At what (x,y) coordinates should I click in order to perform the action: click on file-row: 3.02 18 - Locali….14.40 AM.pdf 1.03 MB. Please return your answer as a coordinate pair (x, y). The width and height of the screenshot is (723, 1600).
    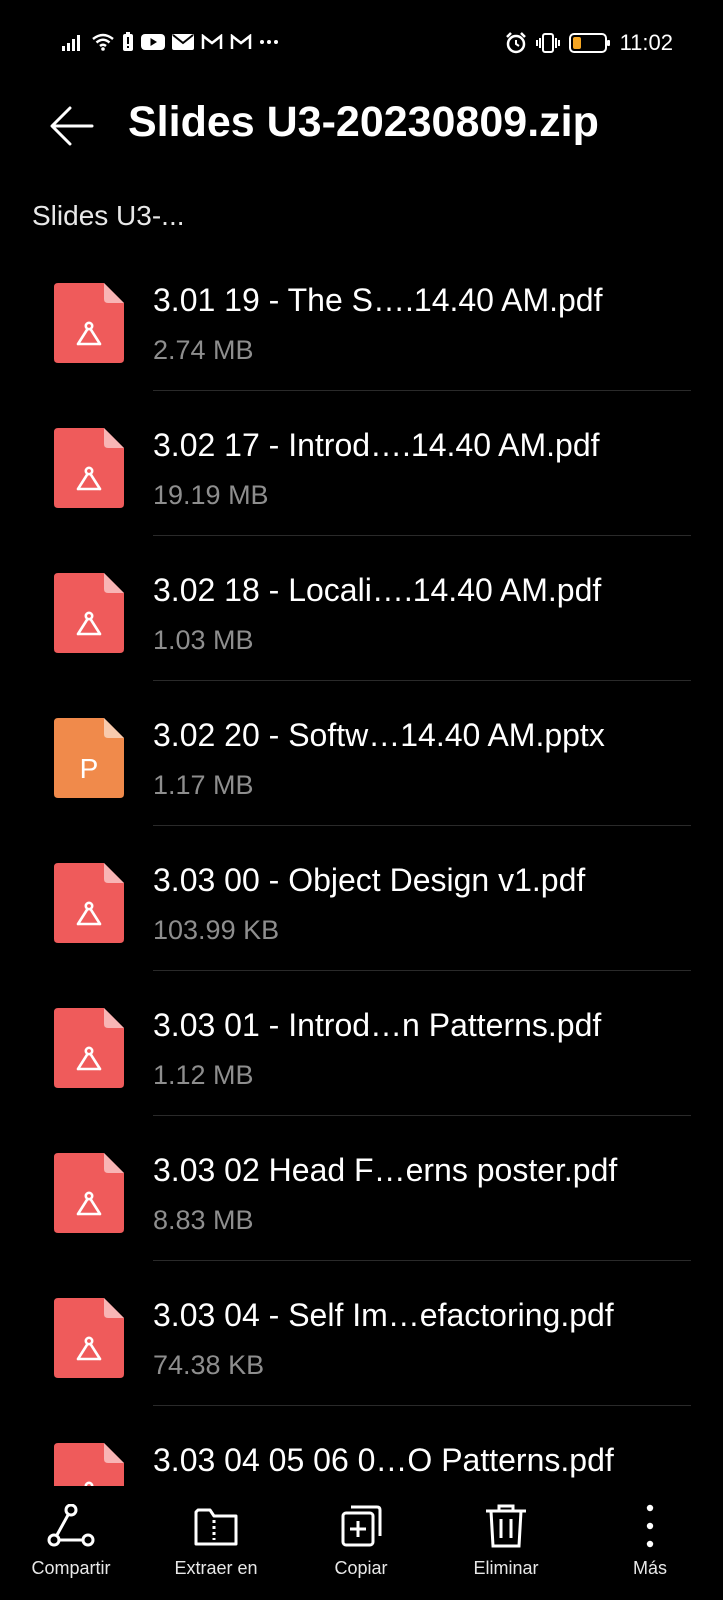
    Looking at the image, I should click on (361, 608).